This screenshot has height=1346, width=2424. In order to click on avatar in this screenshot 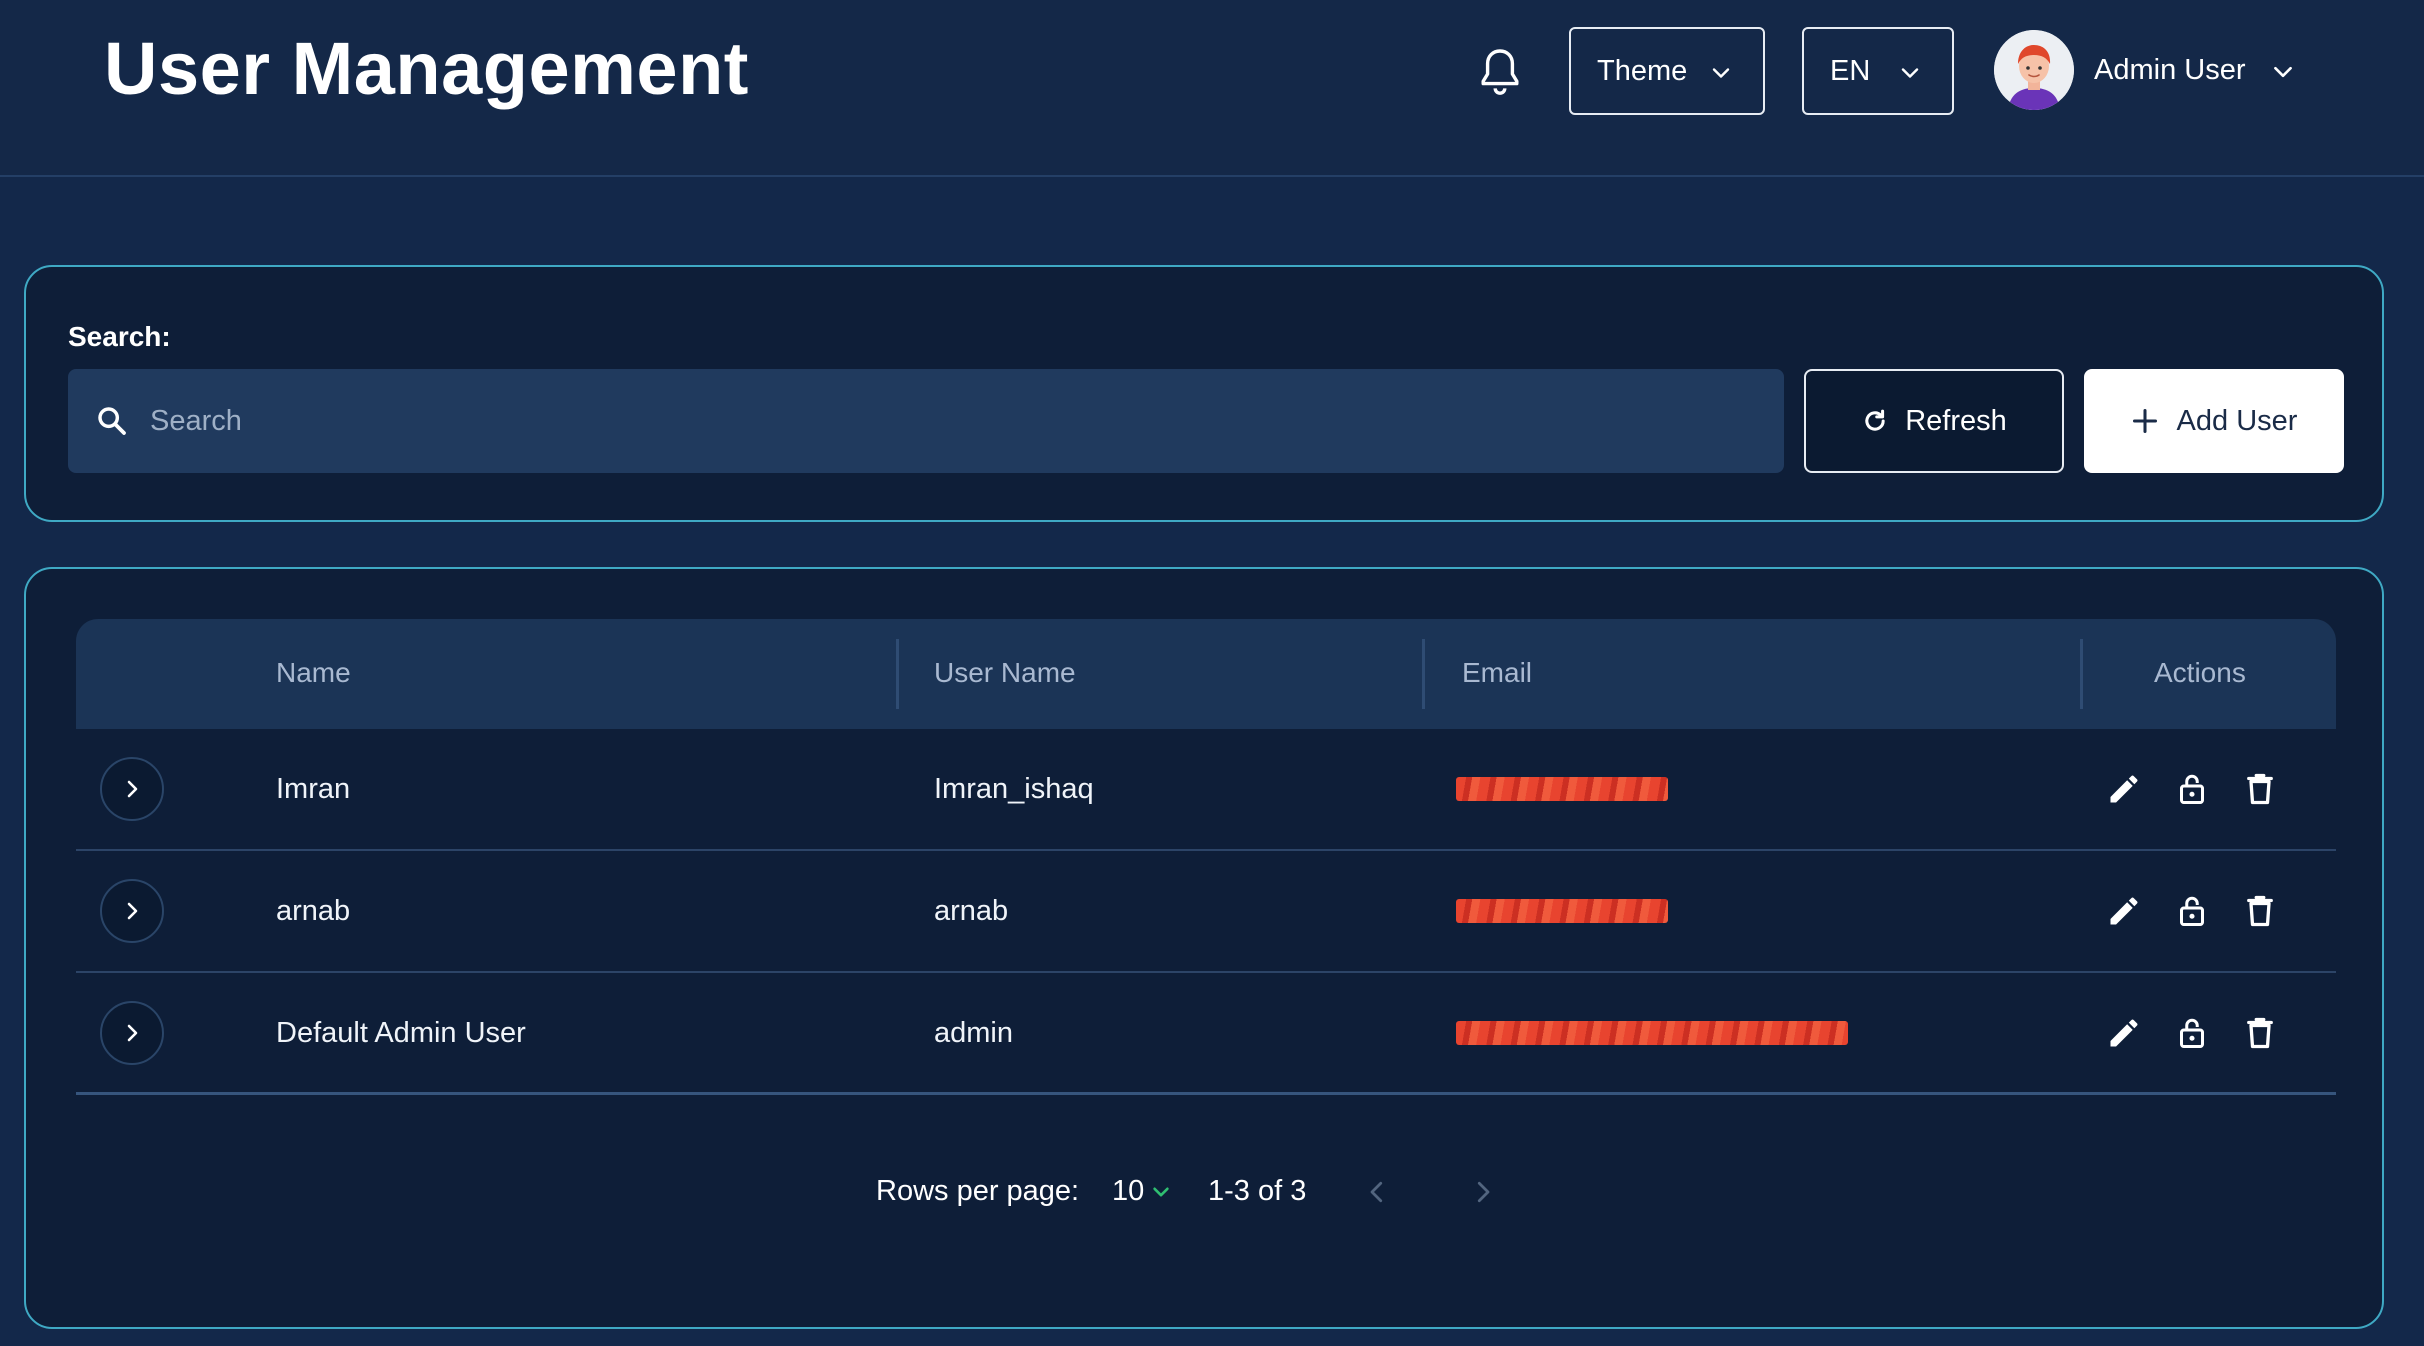, I will do `click(2034, 70)`.